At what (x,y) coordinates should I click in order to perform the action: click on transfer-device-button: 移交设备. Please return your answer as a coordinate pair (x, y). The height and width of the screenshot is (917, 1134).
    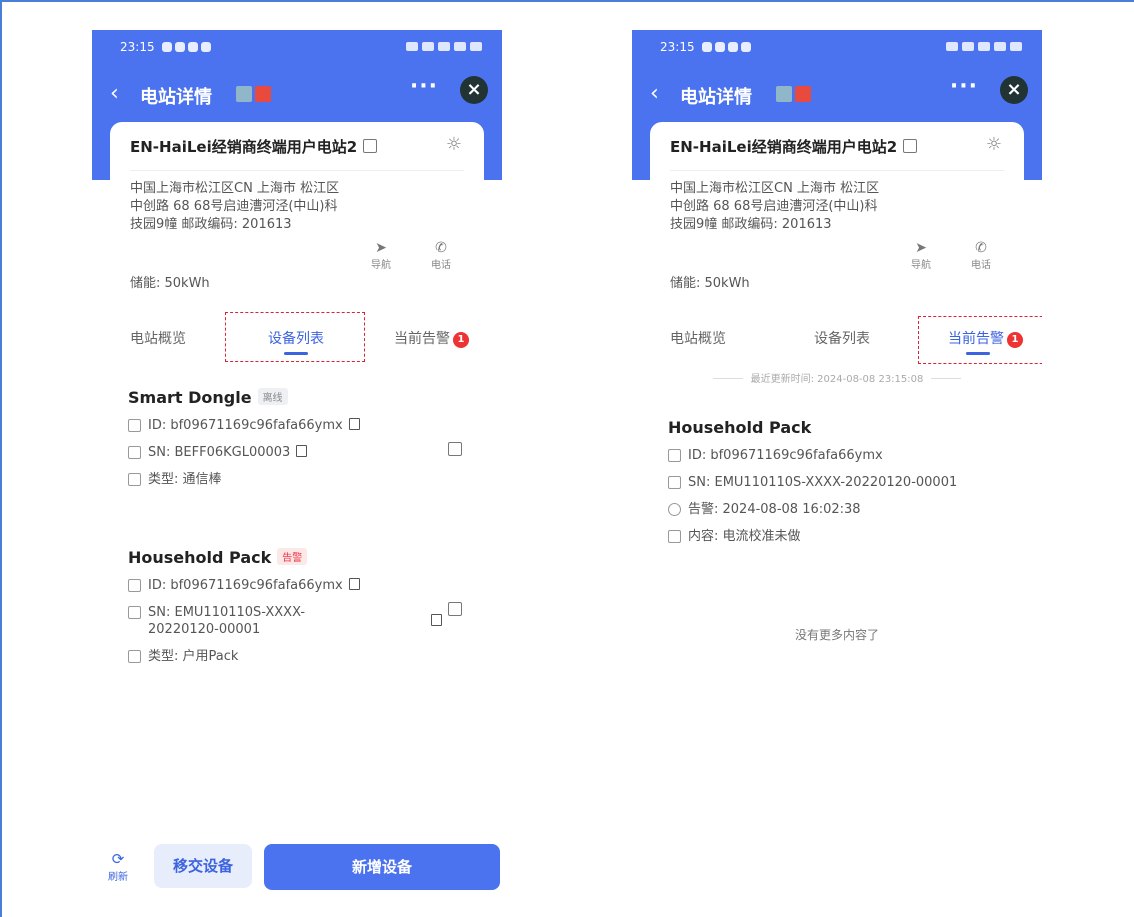
    Looking at the image, I should click on (203, 866).